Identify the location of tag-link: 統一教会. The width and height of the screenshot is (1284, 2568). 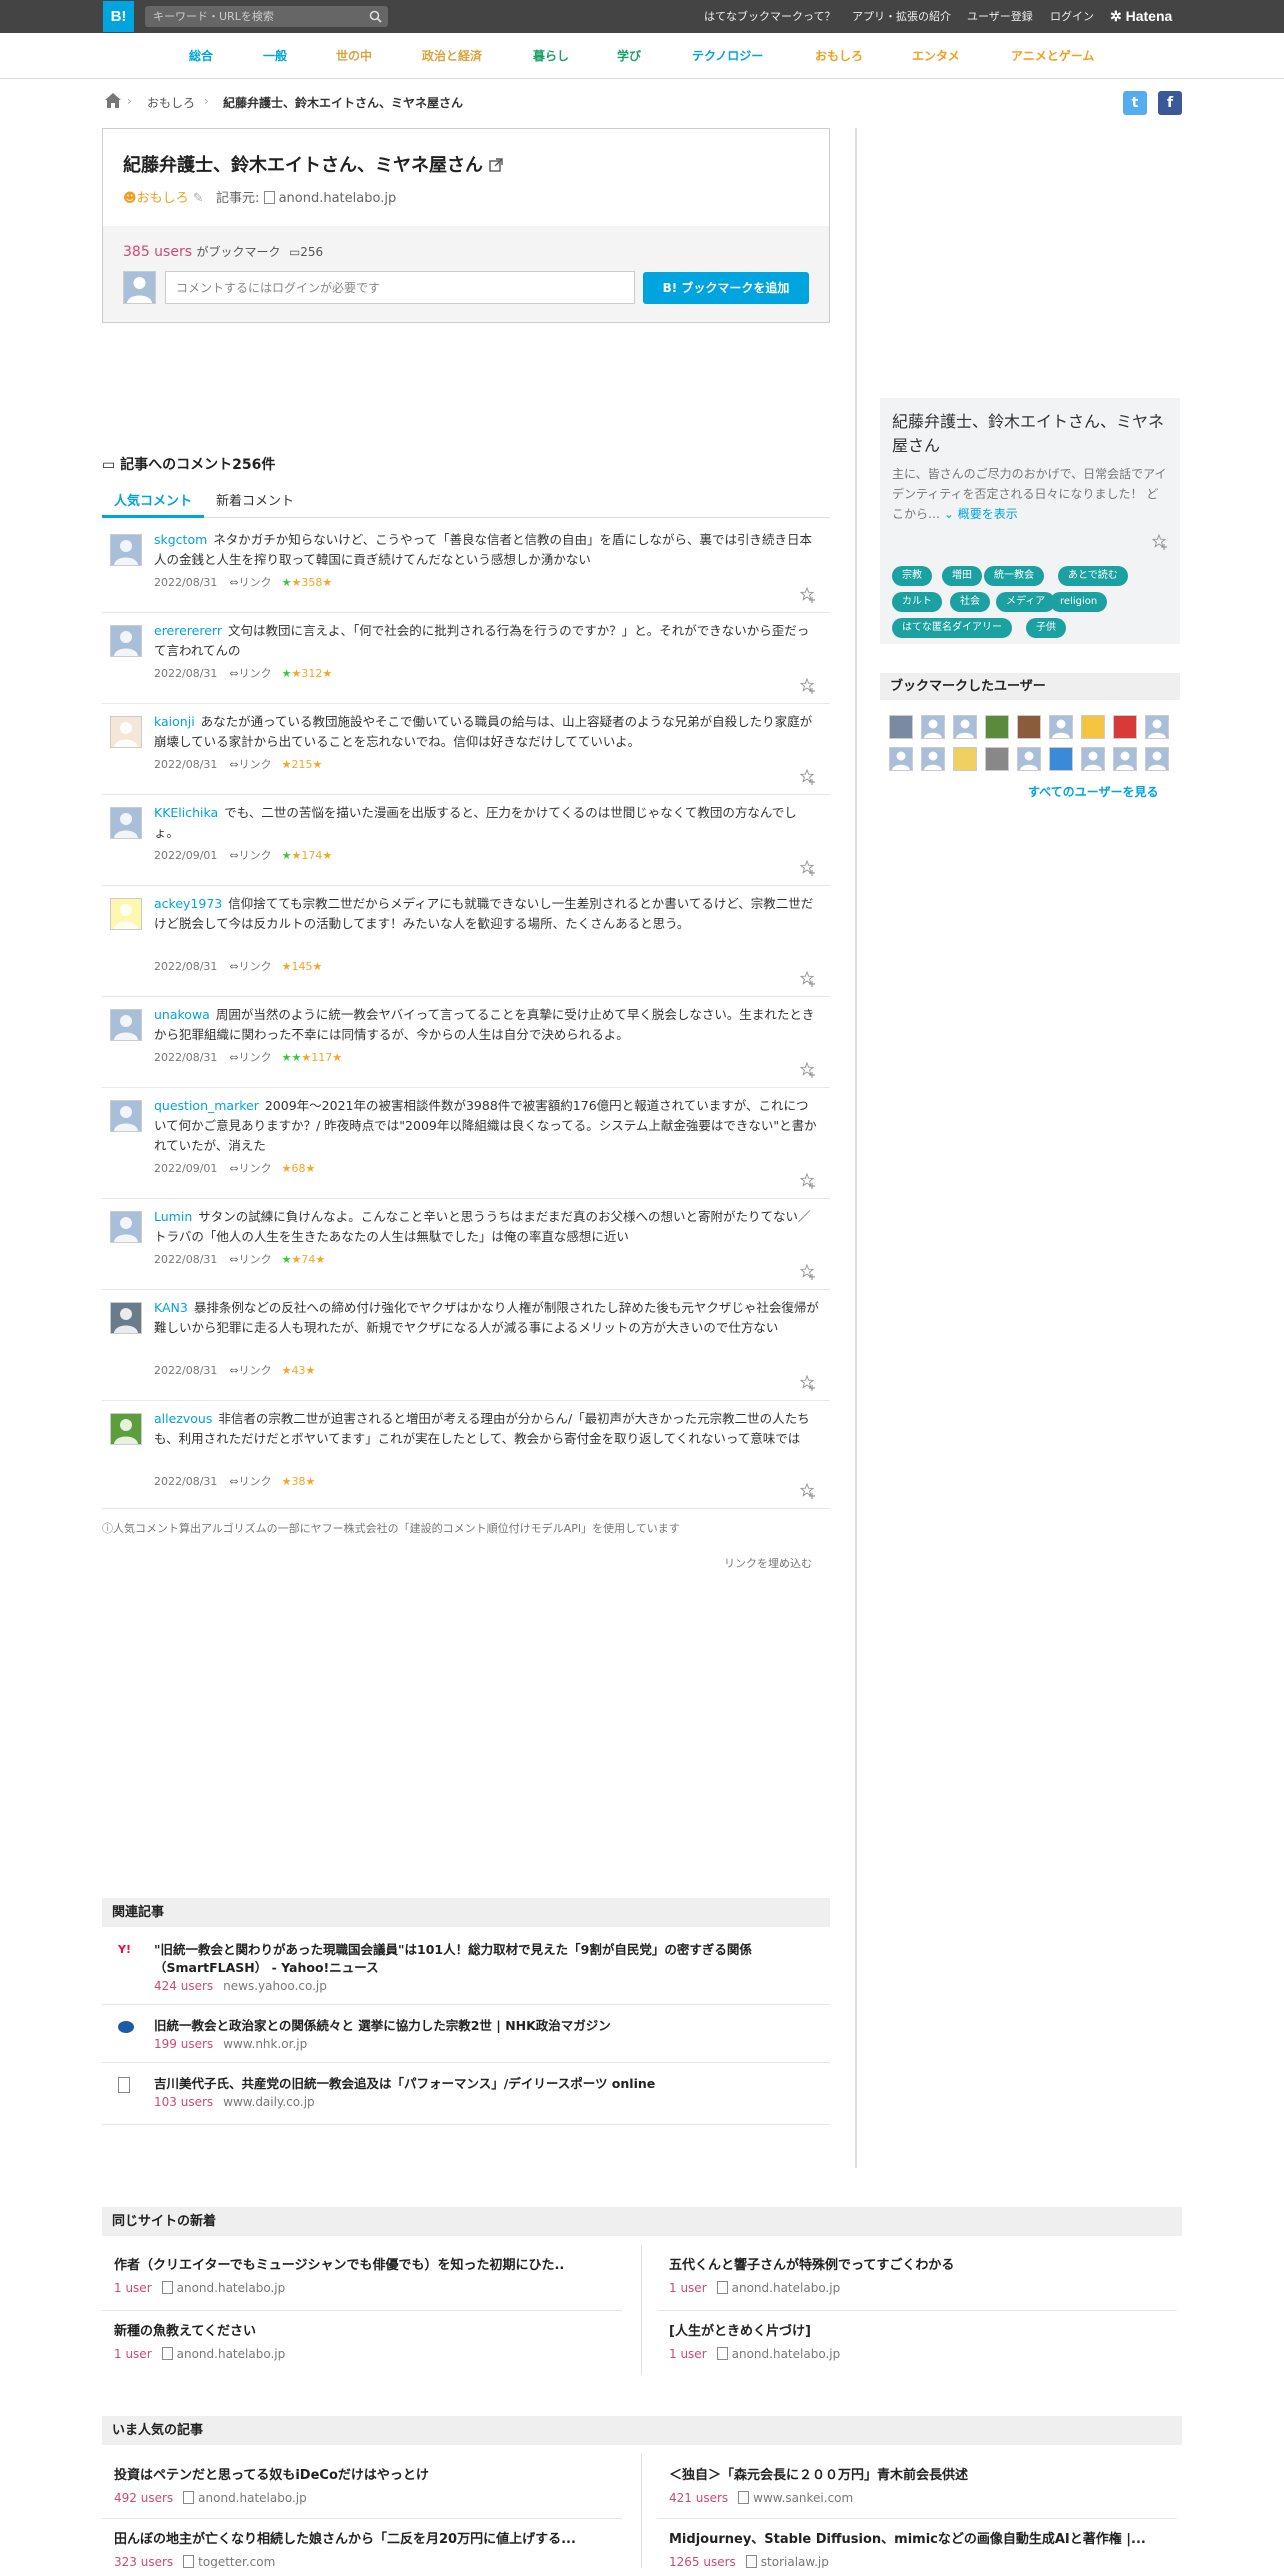
(1014, 576).